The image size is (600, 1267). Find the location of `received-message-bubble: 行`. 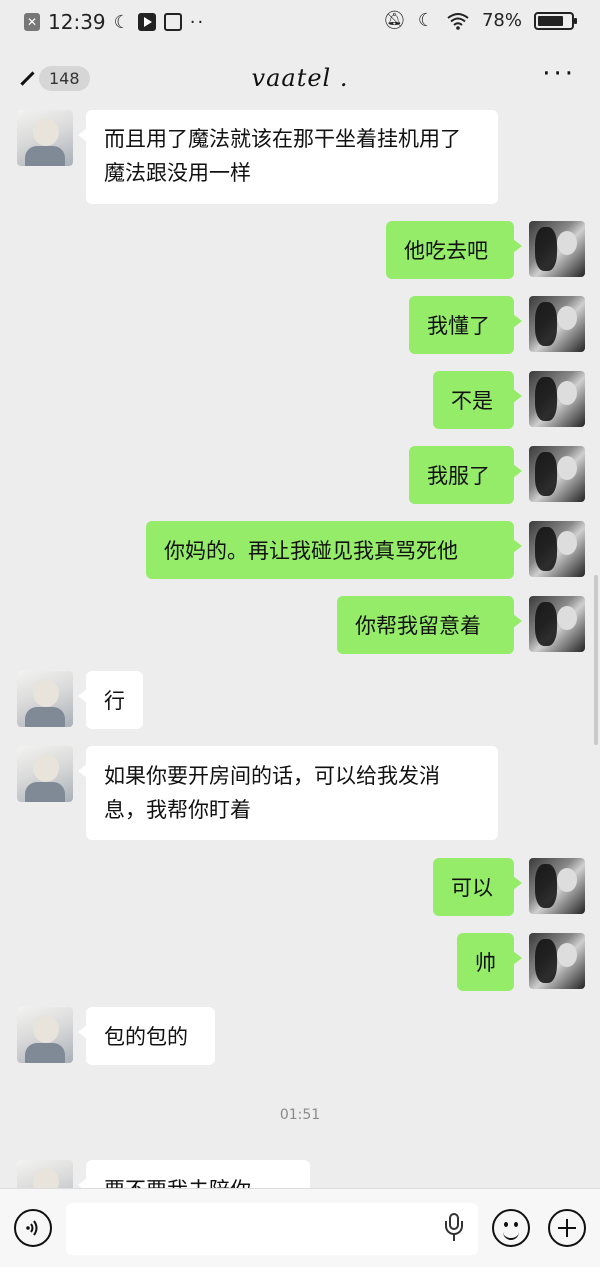

received-message-bubble: 行 is located at coordinates (110, 700).